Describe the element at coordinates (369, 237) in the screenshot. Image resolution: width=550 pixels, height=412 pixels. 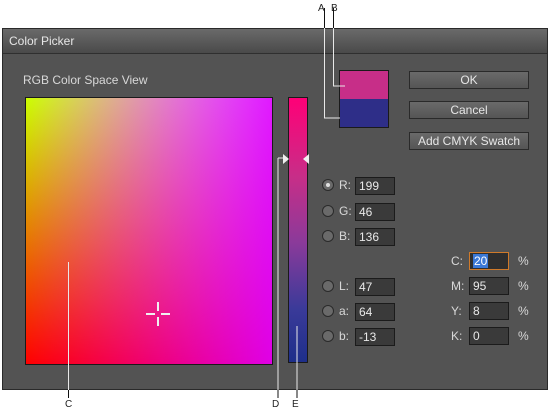
I see `value-b: 136` at that location.